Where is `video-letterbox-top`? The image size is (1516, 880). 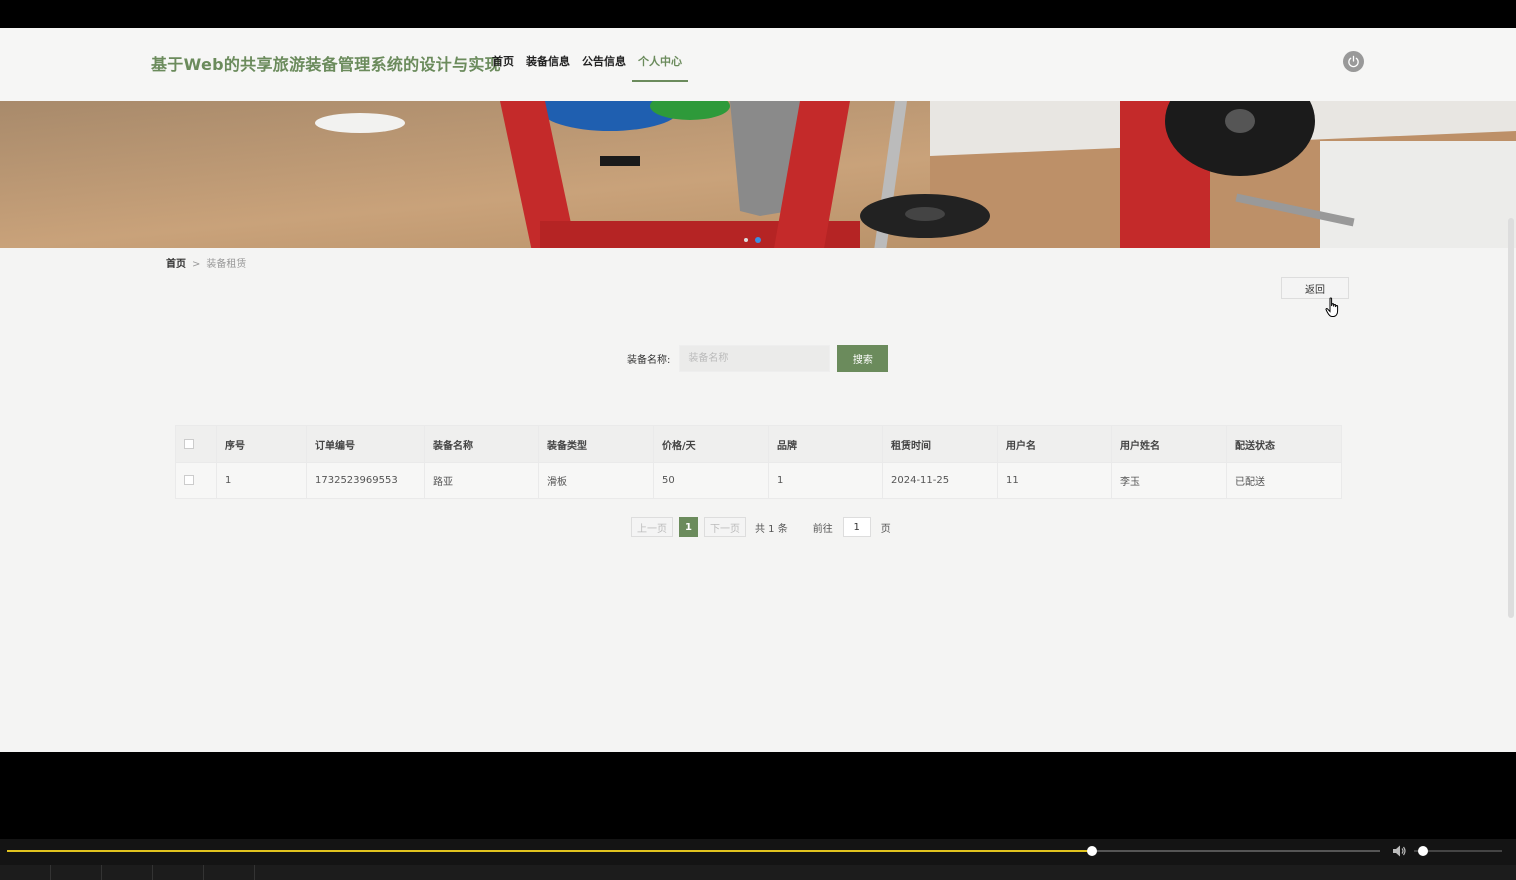 video-letterbox-top is located at coordinates (758, 14).